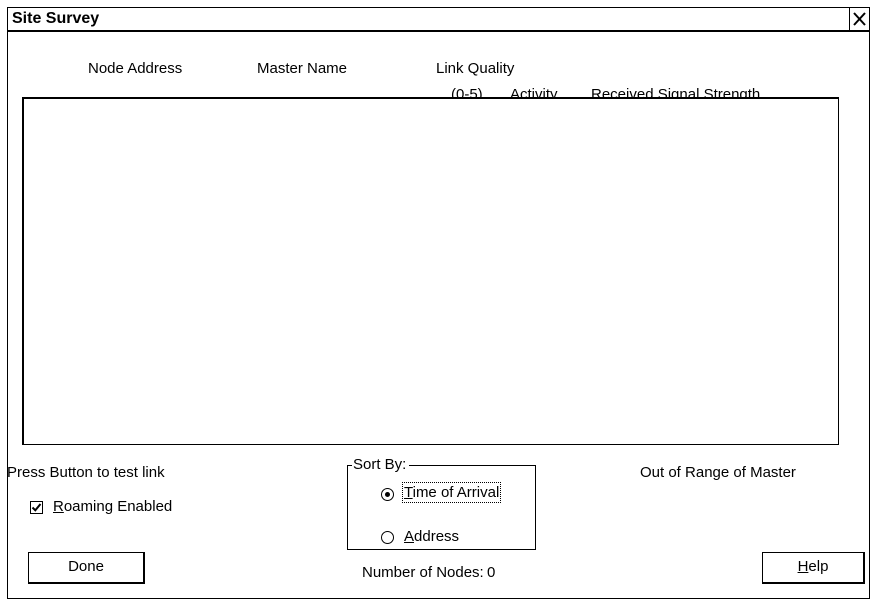 Image resolution: width=872 pixels, height=601 pixels. Describe the element at coordinates (491, 572) in the screenshot. I see `number-of-nodes-value: 0` at that location.